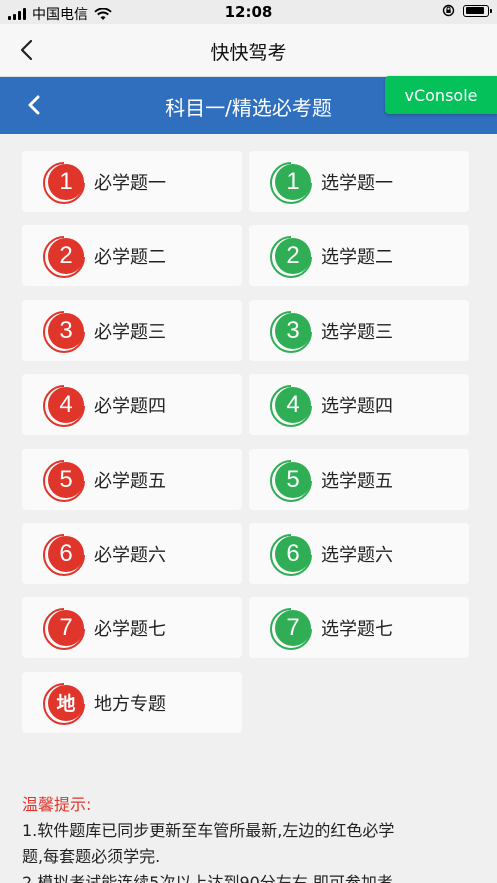 Image resolution: width=497 pixels, height=883 pixels. I want to click on set-label: 选学题四, so click(357, 407).